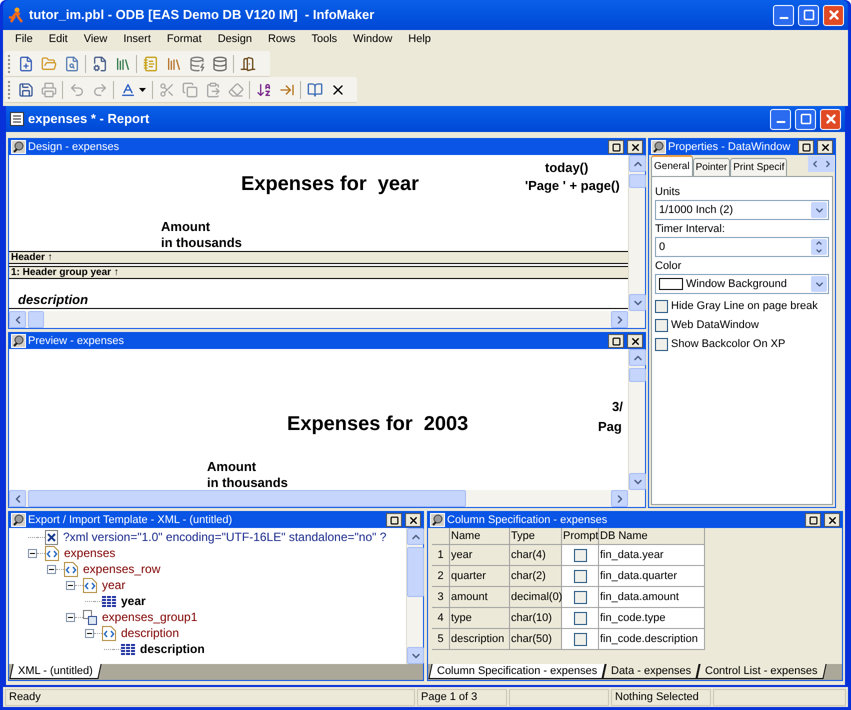 The image size is (851, 710). I want to click on column-heading: in thousands, so click(201, 243).